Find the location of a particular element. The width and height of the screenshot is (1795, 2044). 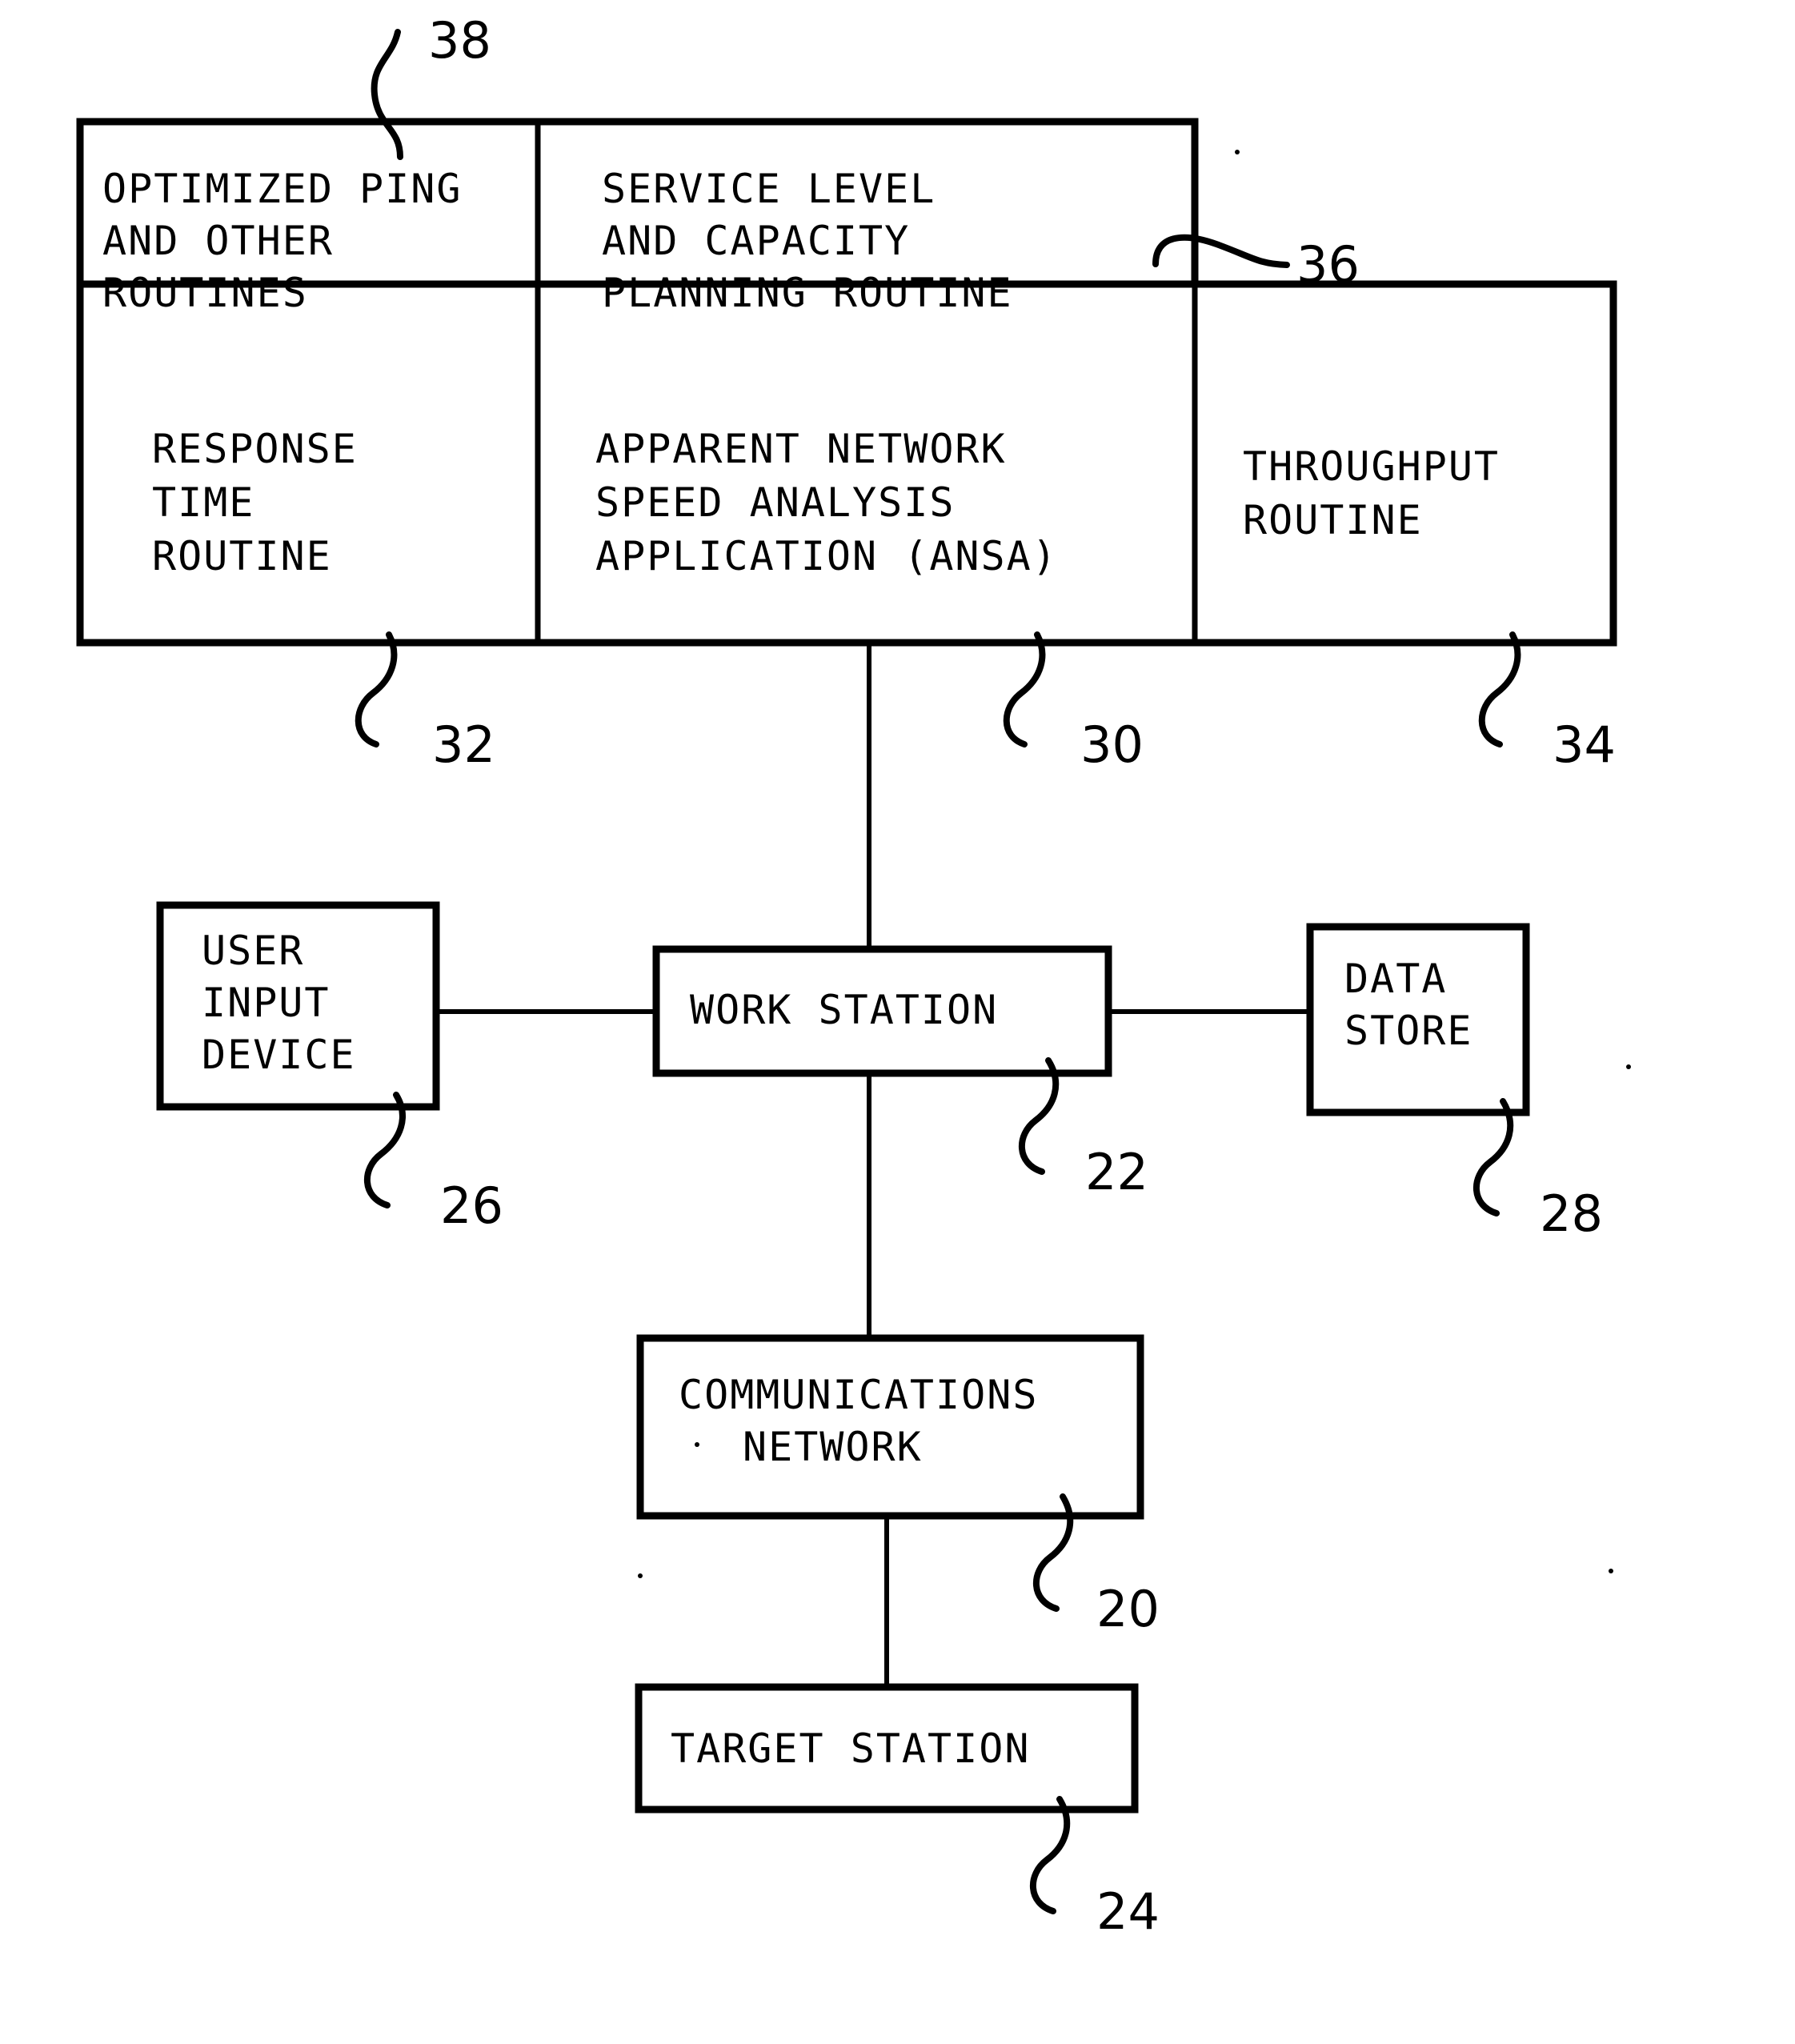

user-input-device-line-2: DEVICE is located at coordinates (279, 1055).